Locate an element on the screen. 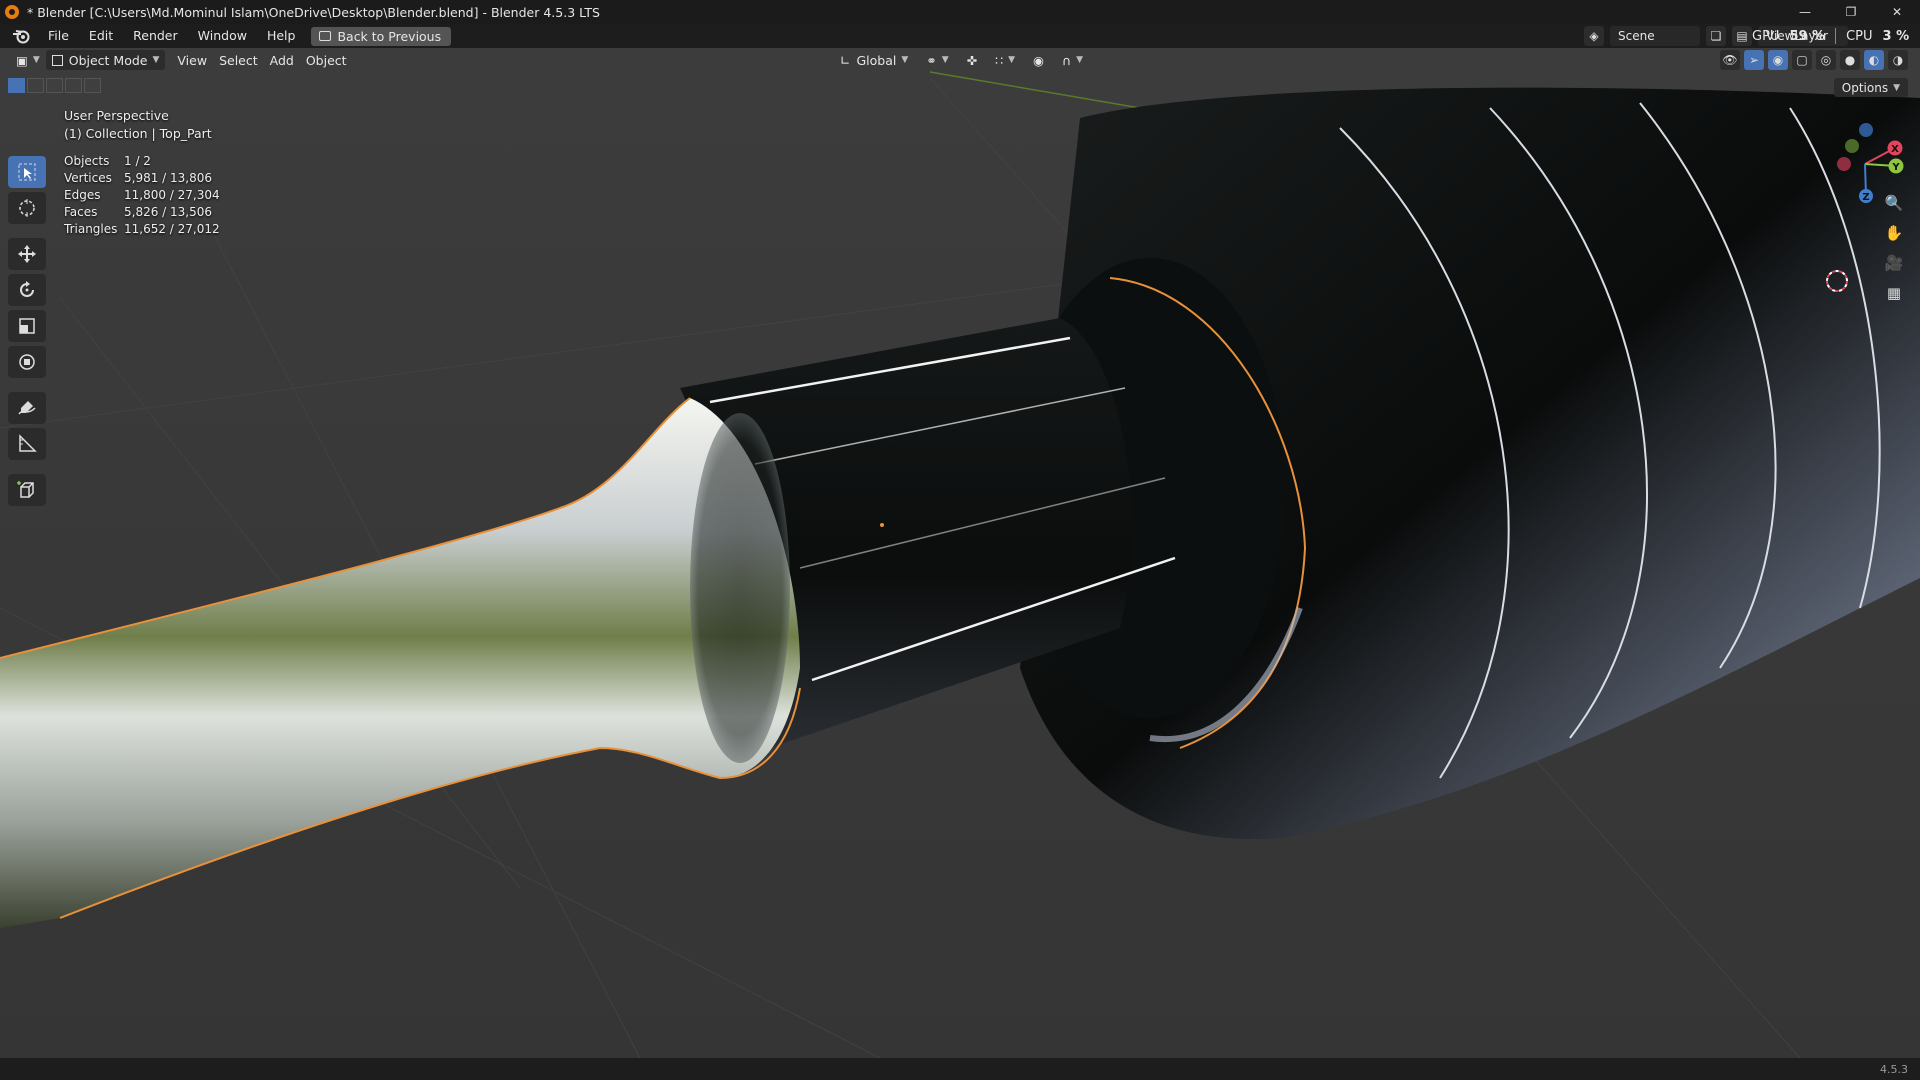  crosshair-icon is located at coordinates (27, 208).